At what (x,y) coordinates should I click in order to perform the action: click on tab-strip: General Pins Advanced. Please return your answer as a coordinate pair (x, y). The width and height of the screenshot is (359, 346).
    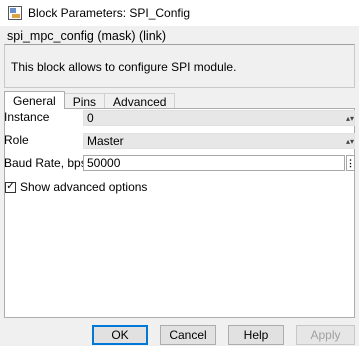
    Looking at the image, I should click on (90, 100).